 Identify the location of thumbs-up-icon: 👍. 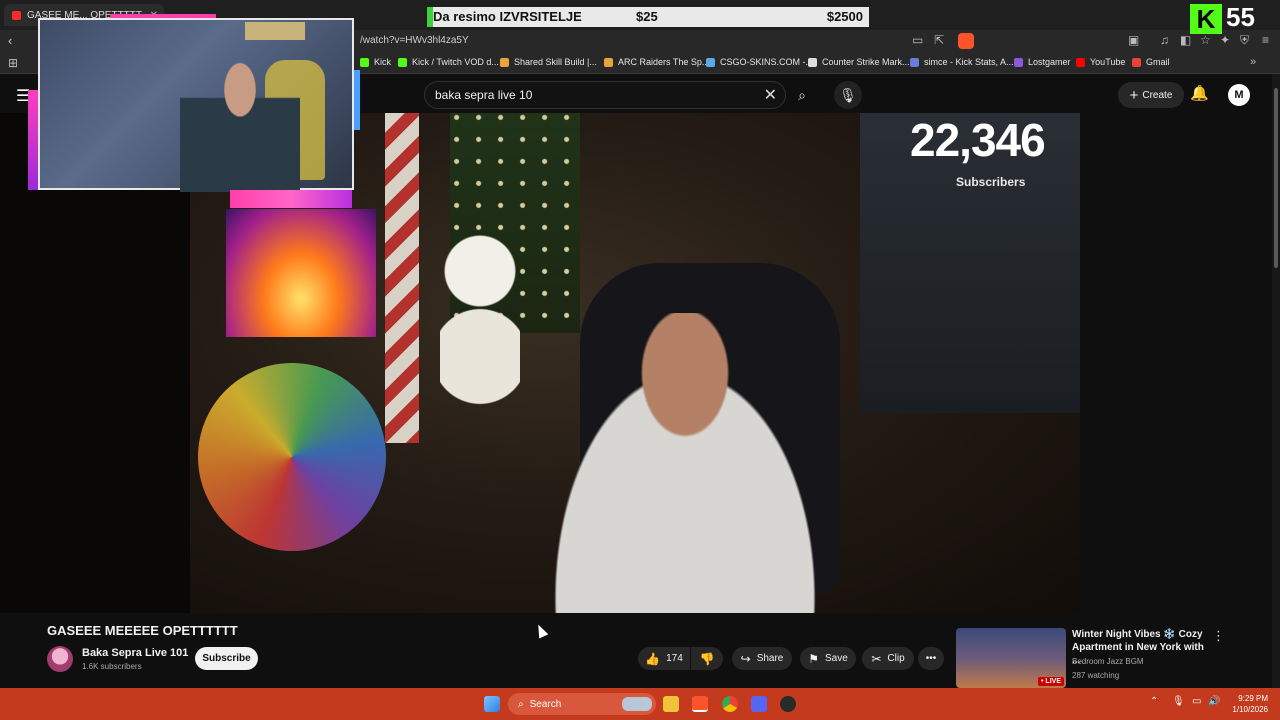
(653, 658).